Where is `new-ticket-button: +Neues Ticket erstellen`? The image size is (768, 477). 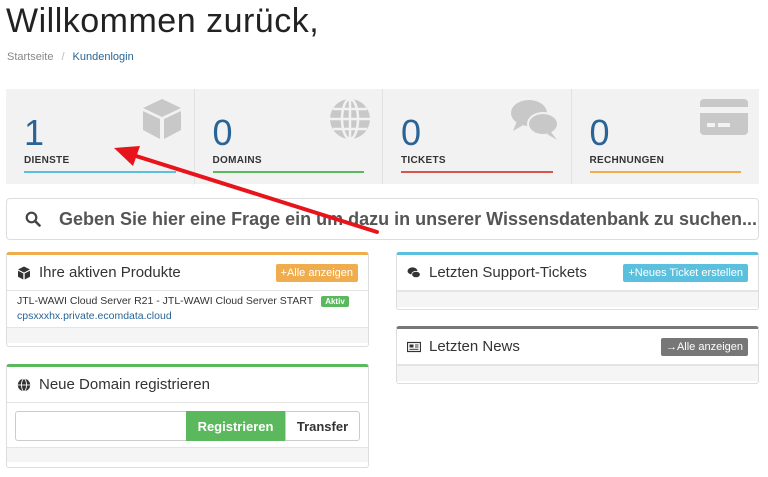
new-ticket-button: +Neues Ticket erstellen is located at coordinates (685, 272).